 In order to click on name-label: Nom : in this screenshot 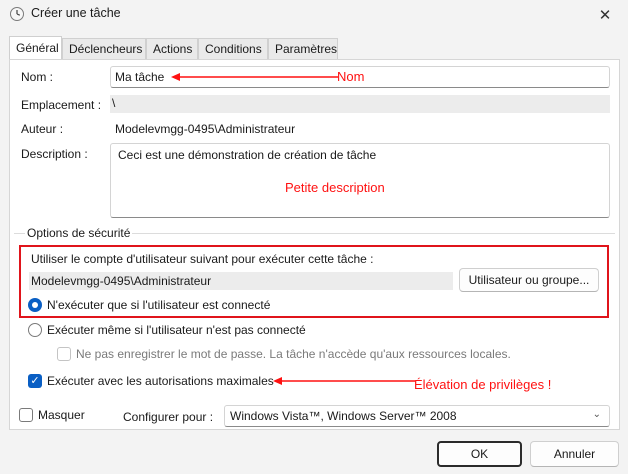, I will do `click(37, 77)`.